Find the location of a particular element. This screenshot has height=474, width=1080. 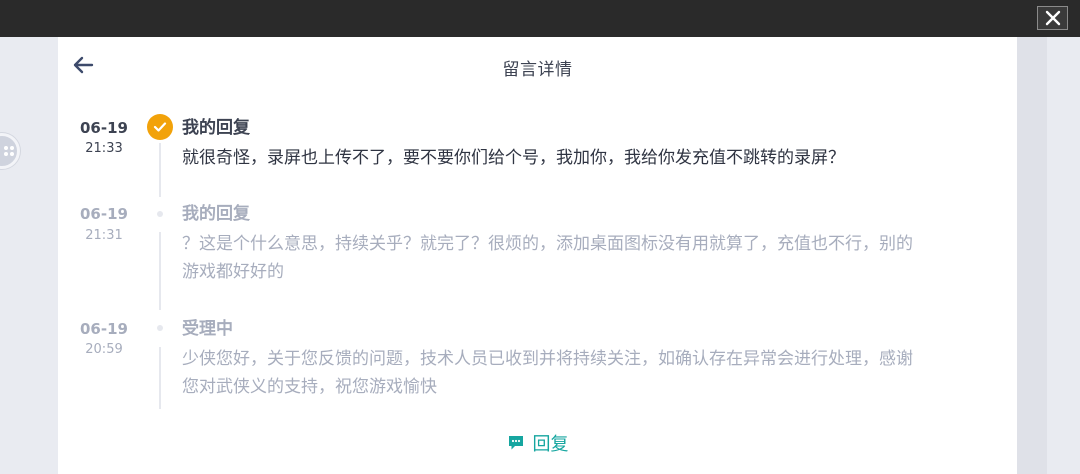

chat-bubble-icon is located at coordinates (515, 443).